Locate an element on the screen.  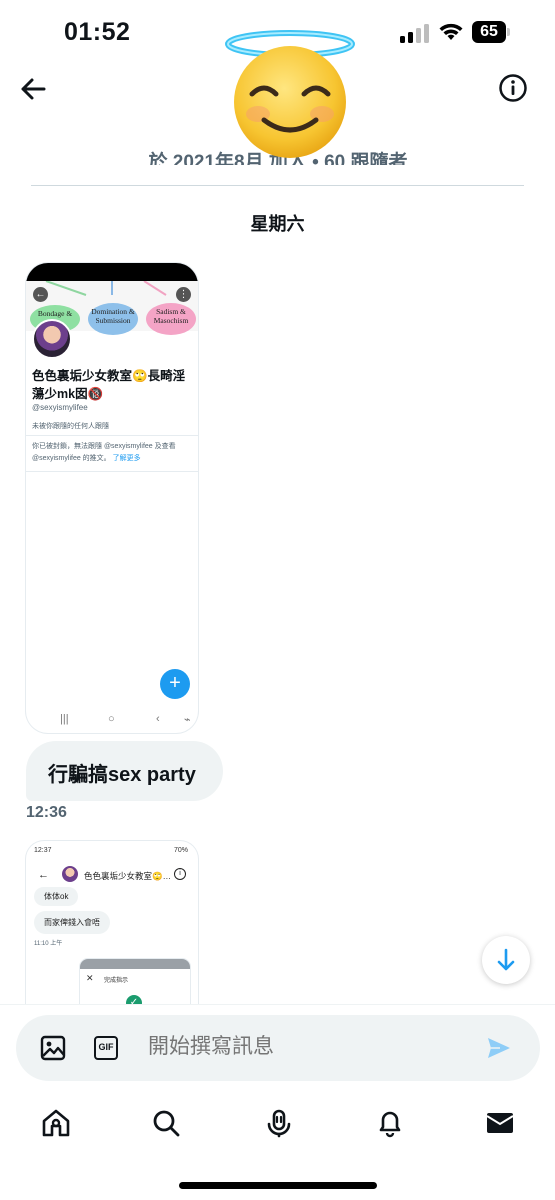
gif-icon: GIF is located at coordinates (106, 1048).